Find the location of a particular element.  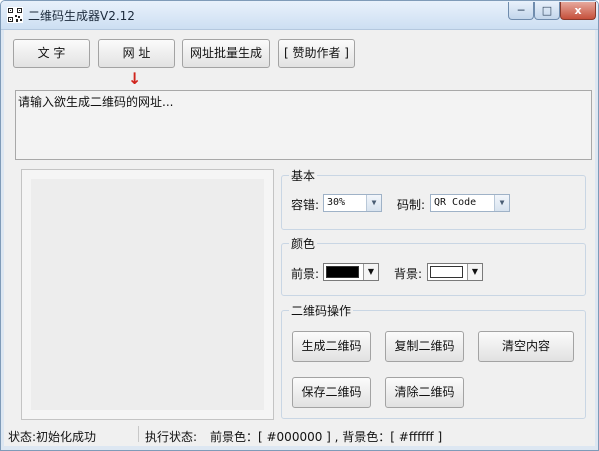

color-status-text: 前景色：[ #000000 ] , 背景色：[ #ffffff ] is located at coordinates (326, 437).